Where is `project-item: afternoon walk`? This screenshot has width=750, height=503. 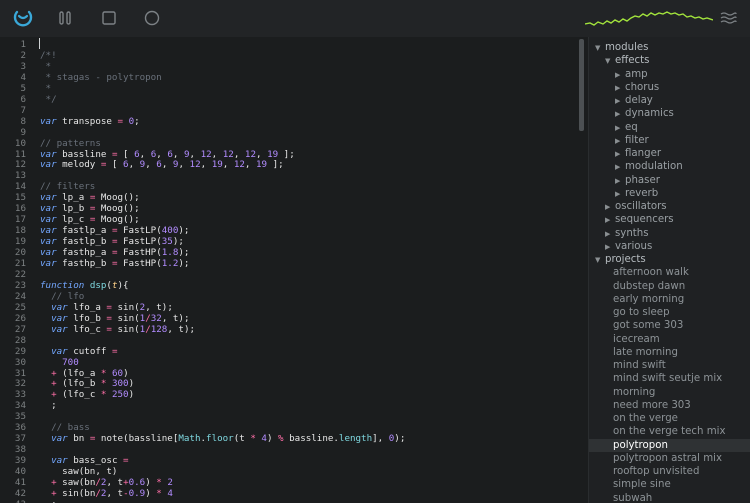
project-item: afternoon walk is located at coordinates (669, 272).